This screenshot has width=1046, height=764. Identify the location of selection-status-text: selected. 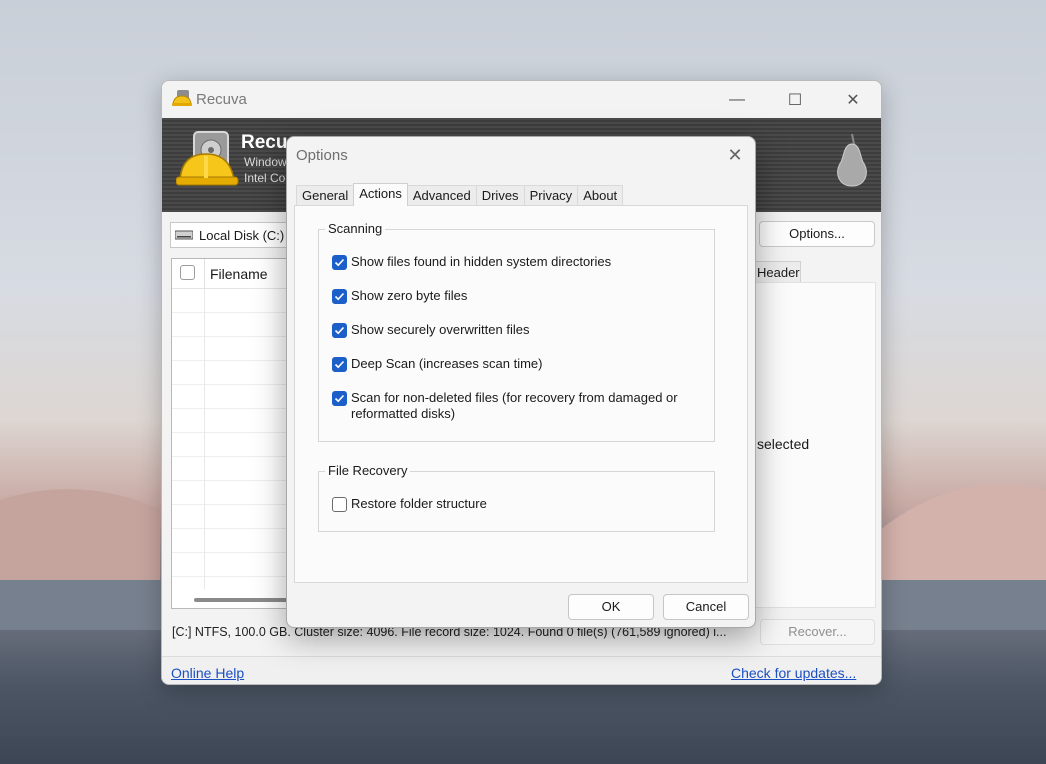
(783, 444).